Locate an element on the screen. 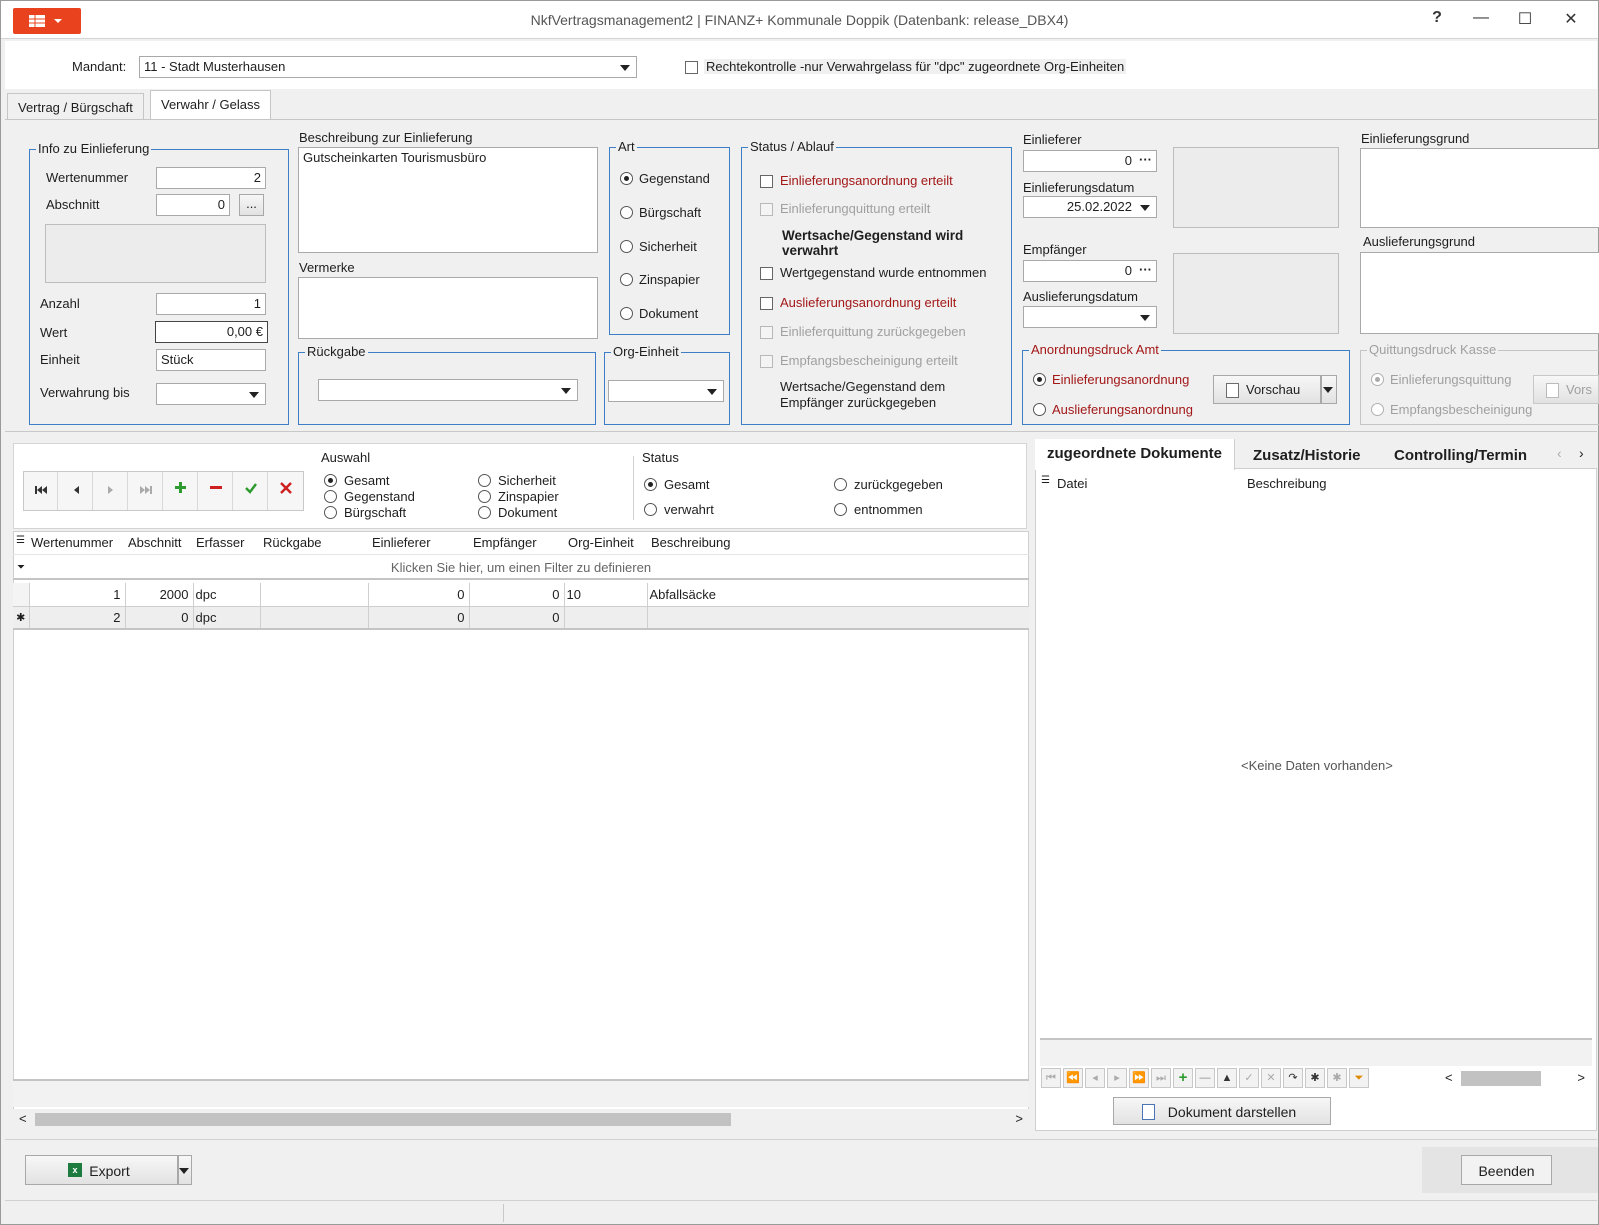  splitter is located at coordinates (801, 433).